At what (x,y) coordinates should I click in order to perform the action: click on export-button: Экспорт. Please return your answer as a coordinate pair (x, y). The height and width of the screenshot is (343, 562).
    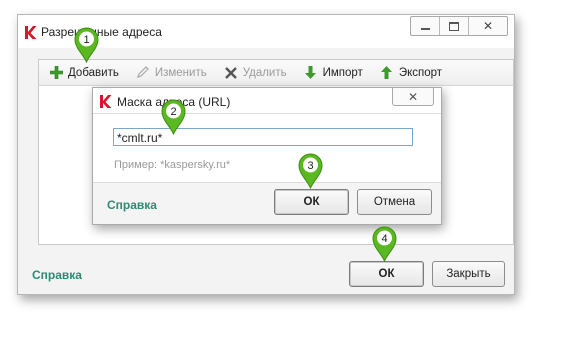
    Looking at the image, I should click on (411, 73).